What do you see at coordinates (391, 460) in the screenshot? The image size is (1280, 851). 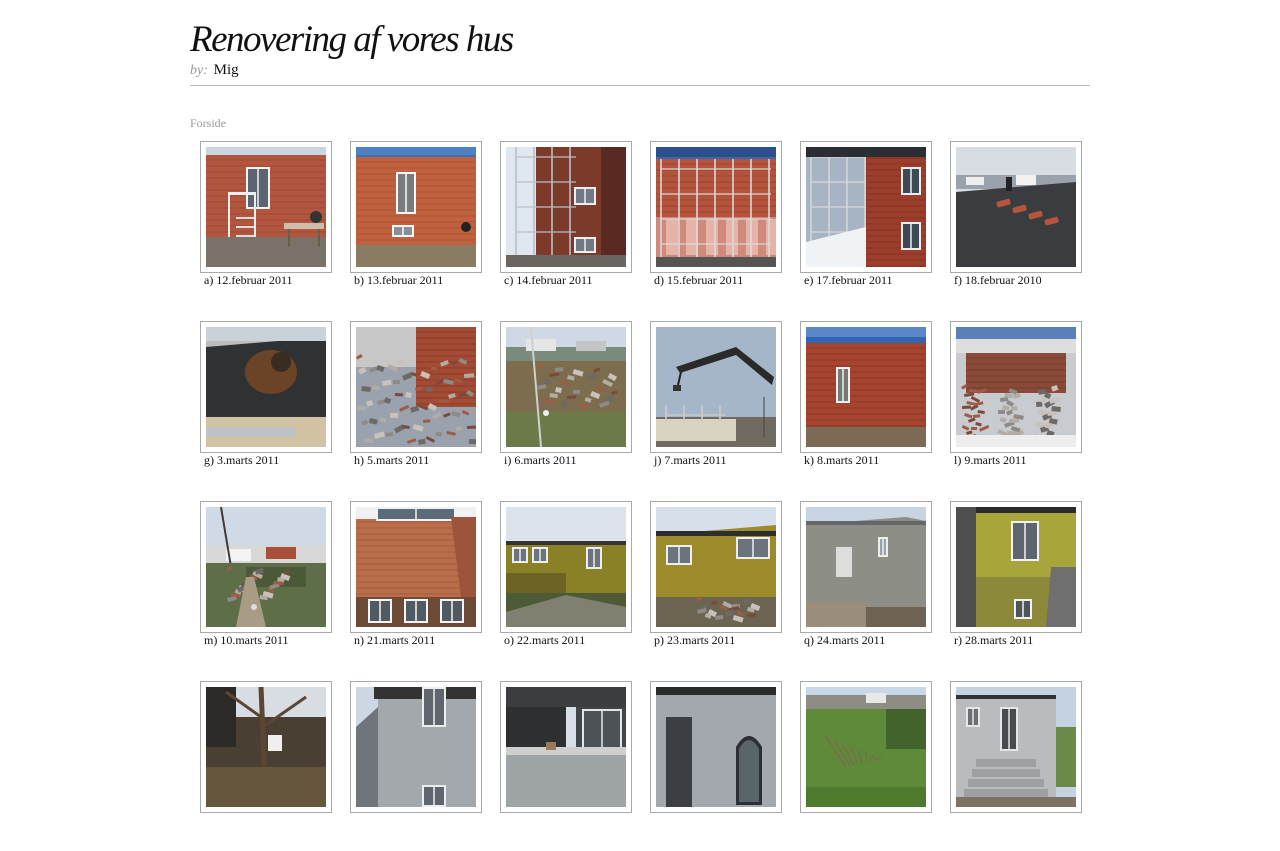 I see `photo-caption: h) 5.marts 2011` at bounding box center [391, 460].